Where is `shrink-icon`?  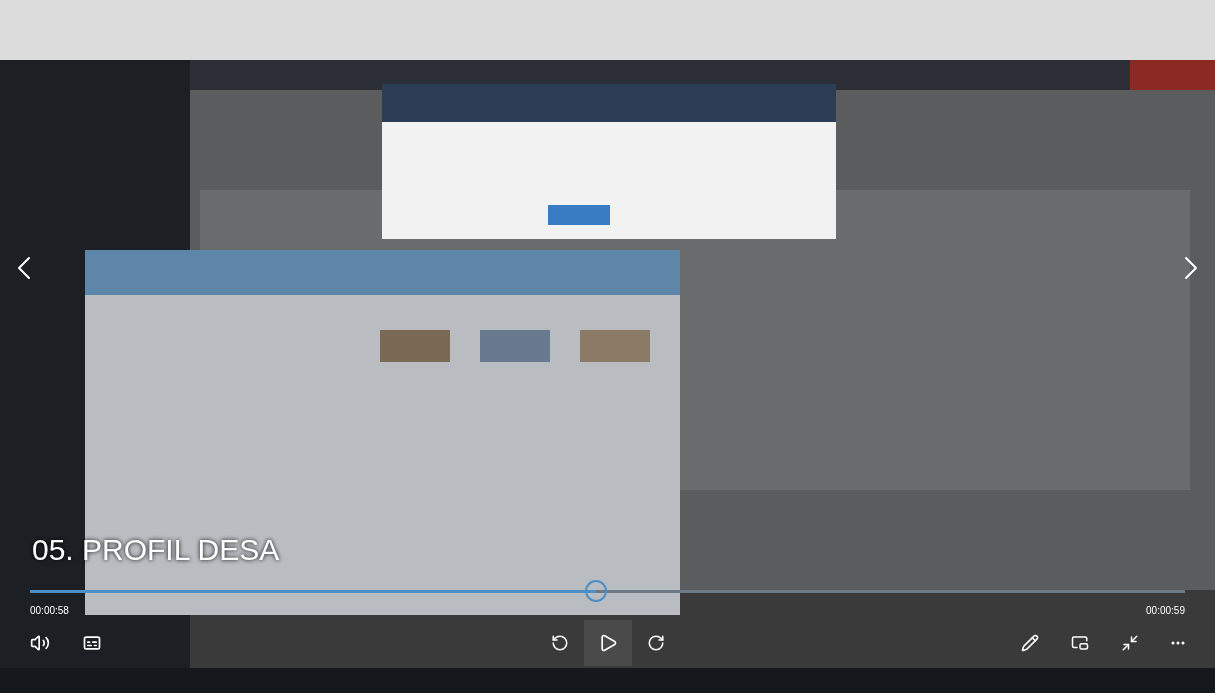
shrink-icon is located at coordinates (1130, 643).